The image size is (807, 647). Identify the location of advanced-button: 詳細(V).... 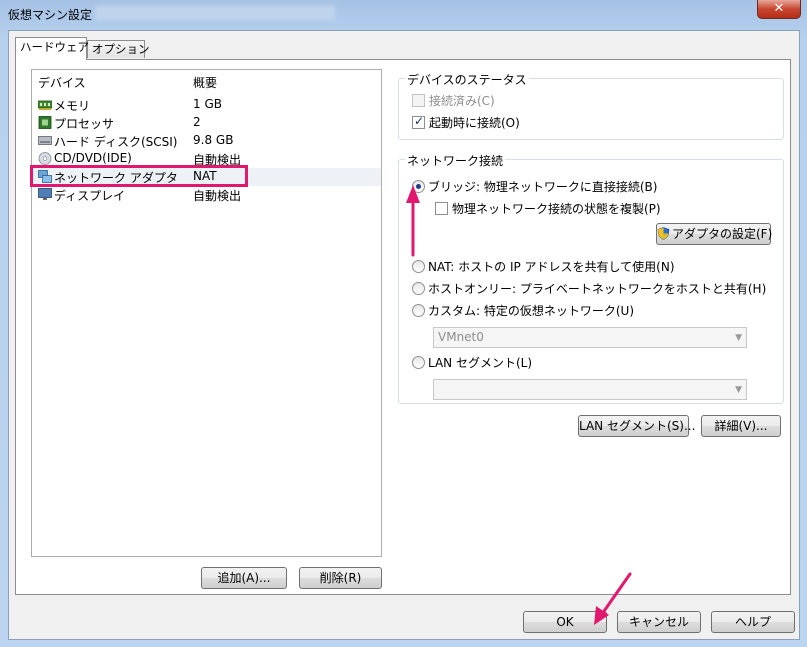
(741, 426).